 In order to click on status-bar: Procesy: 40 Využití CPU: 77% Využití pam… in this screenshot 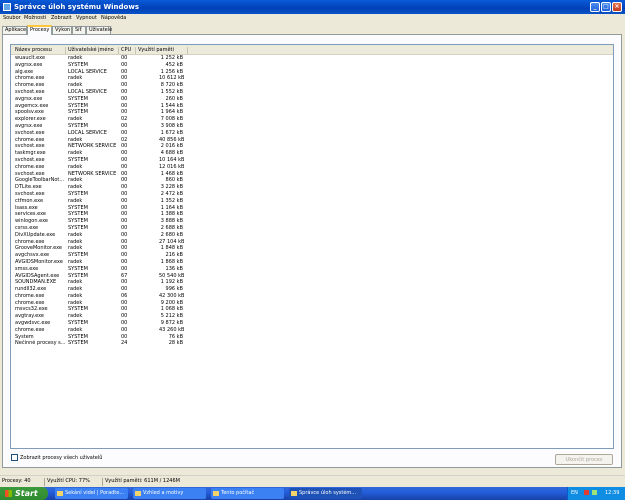, I will do `click(312, 480)`.